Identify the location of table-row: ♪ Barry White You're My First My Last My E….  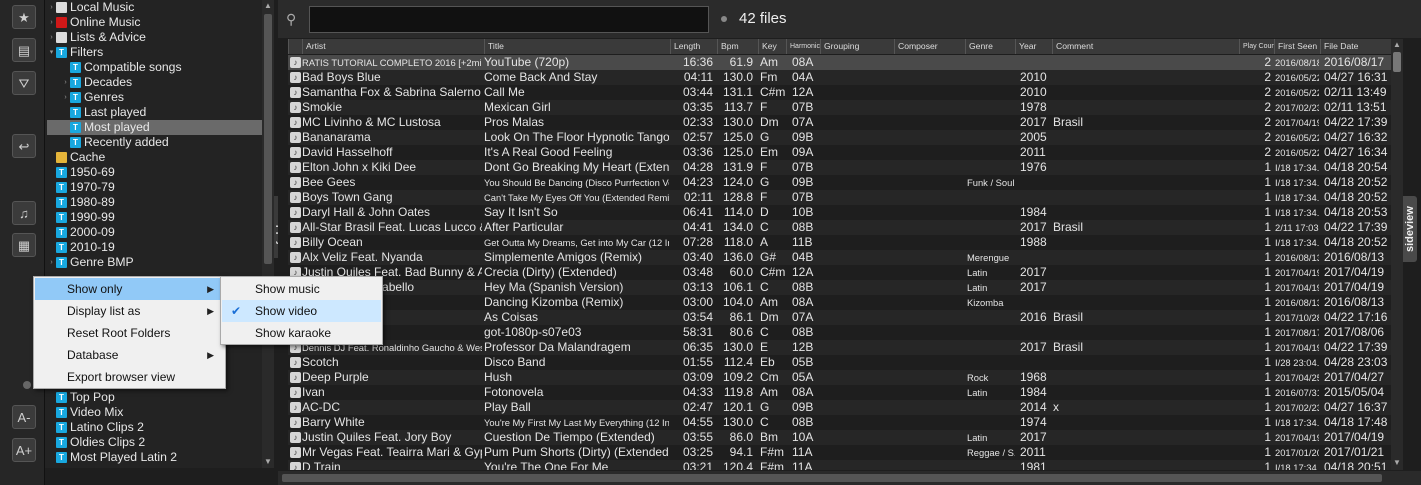
(839, 422).